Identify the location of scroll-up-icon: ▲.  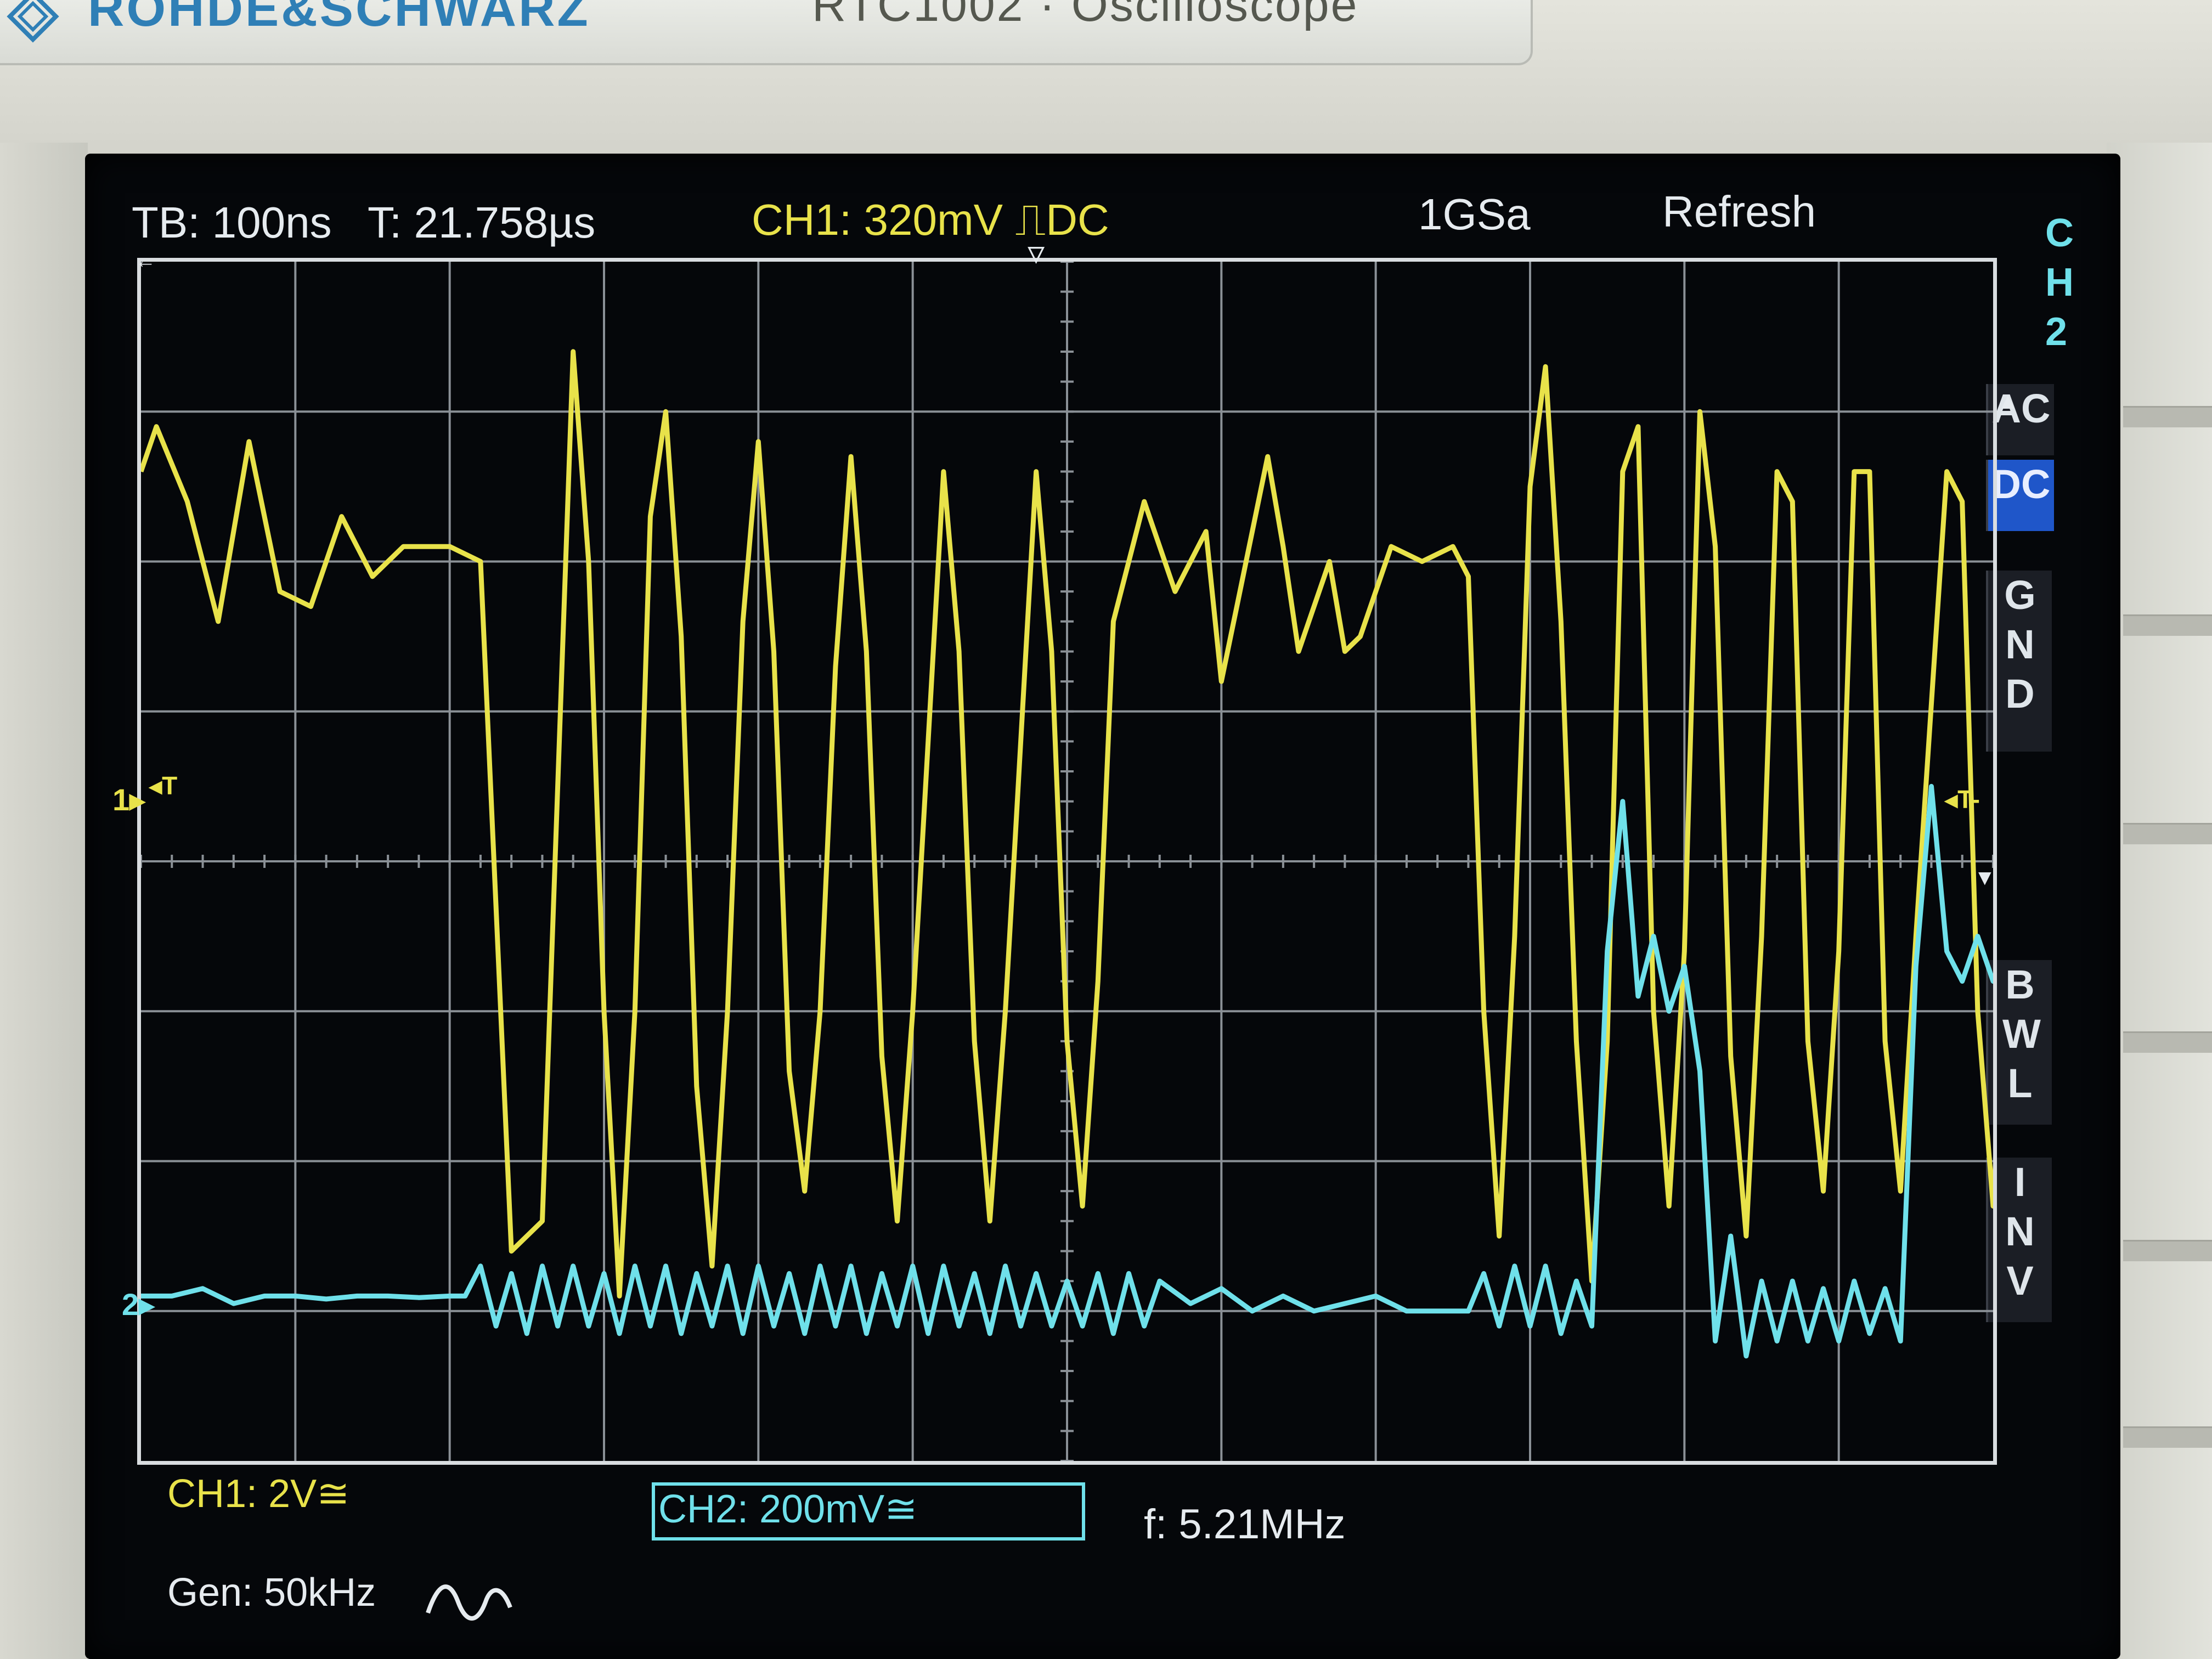
(2008, 402).